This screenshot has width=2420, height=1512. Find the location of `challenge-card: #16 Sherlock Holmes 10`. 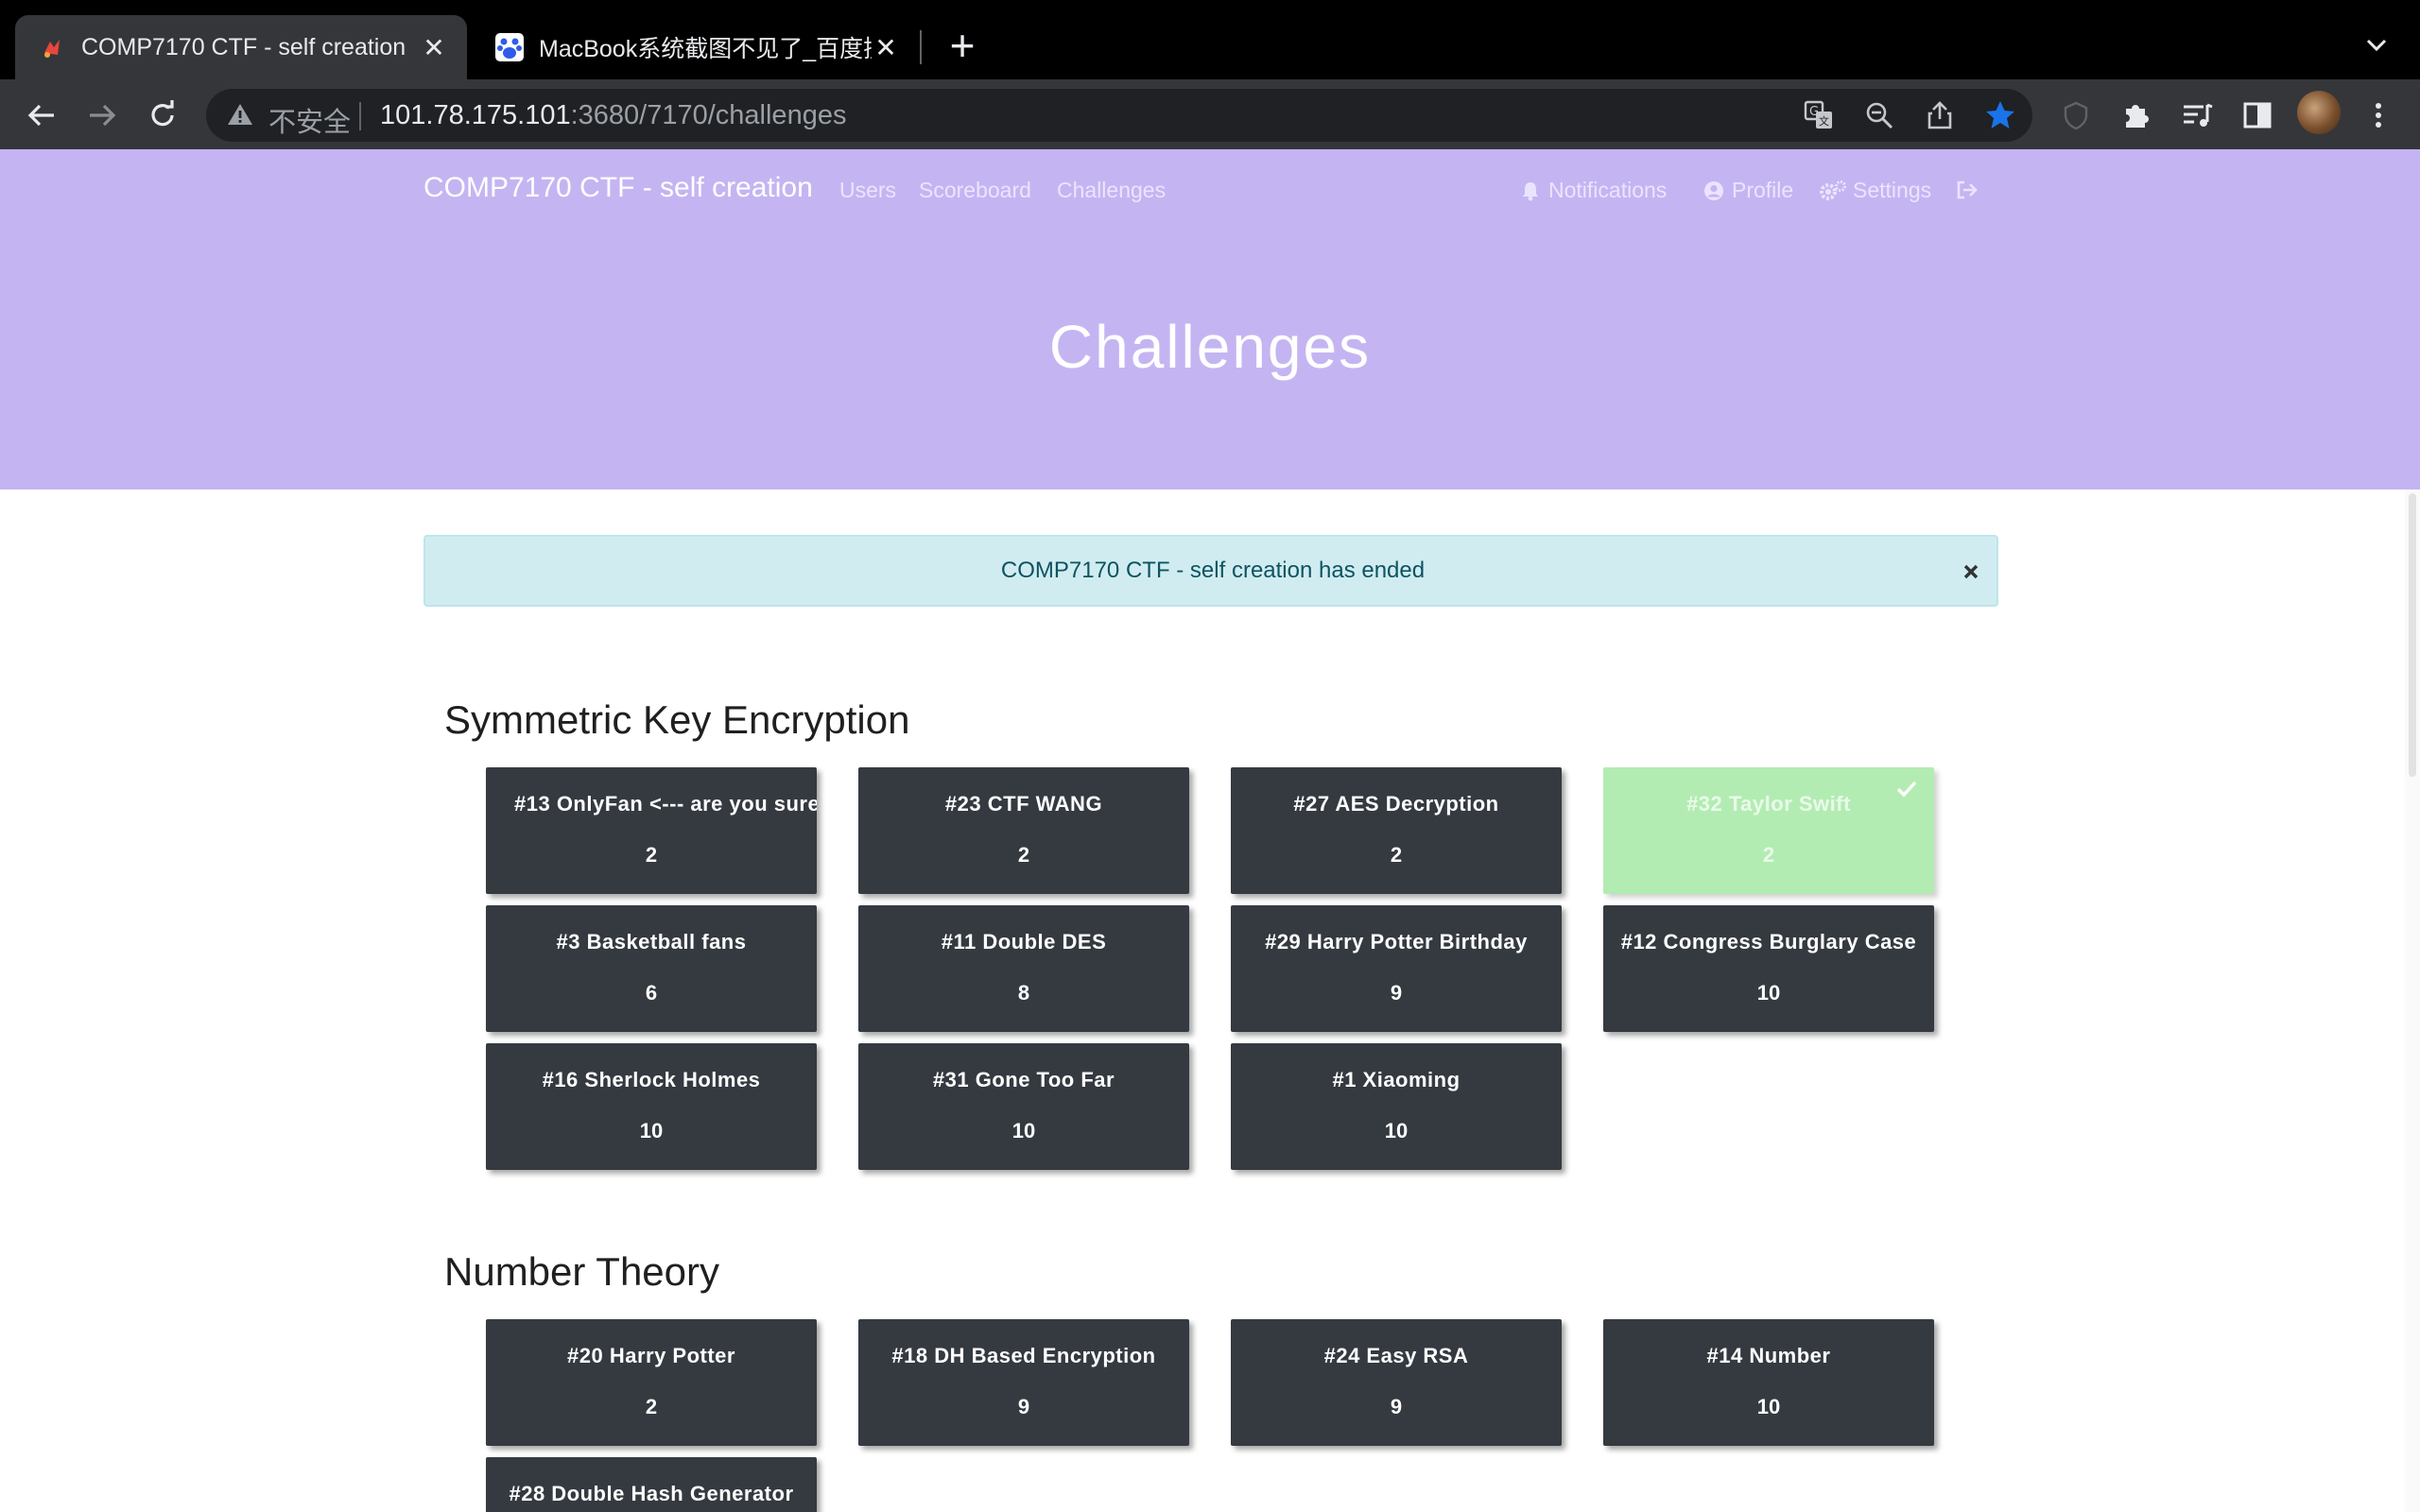

challenge-card: #16 Sherlock Holmes 10 is located at coordinates (651, 1106).